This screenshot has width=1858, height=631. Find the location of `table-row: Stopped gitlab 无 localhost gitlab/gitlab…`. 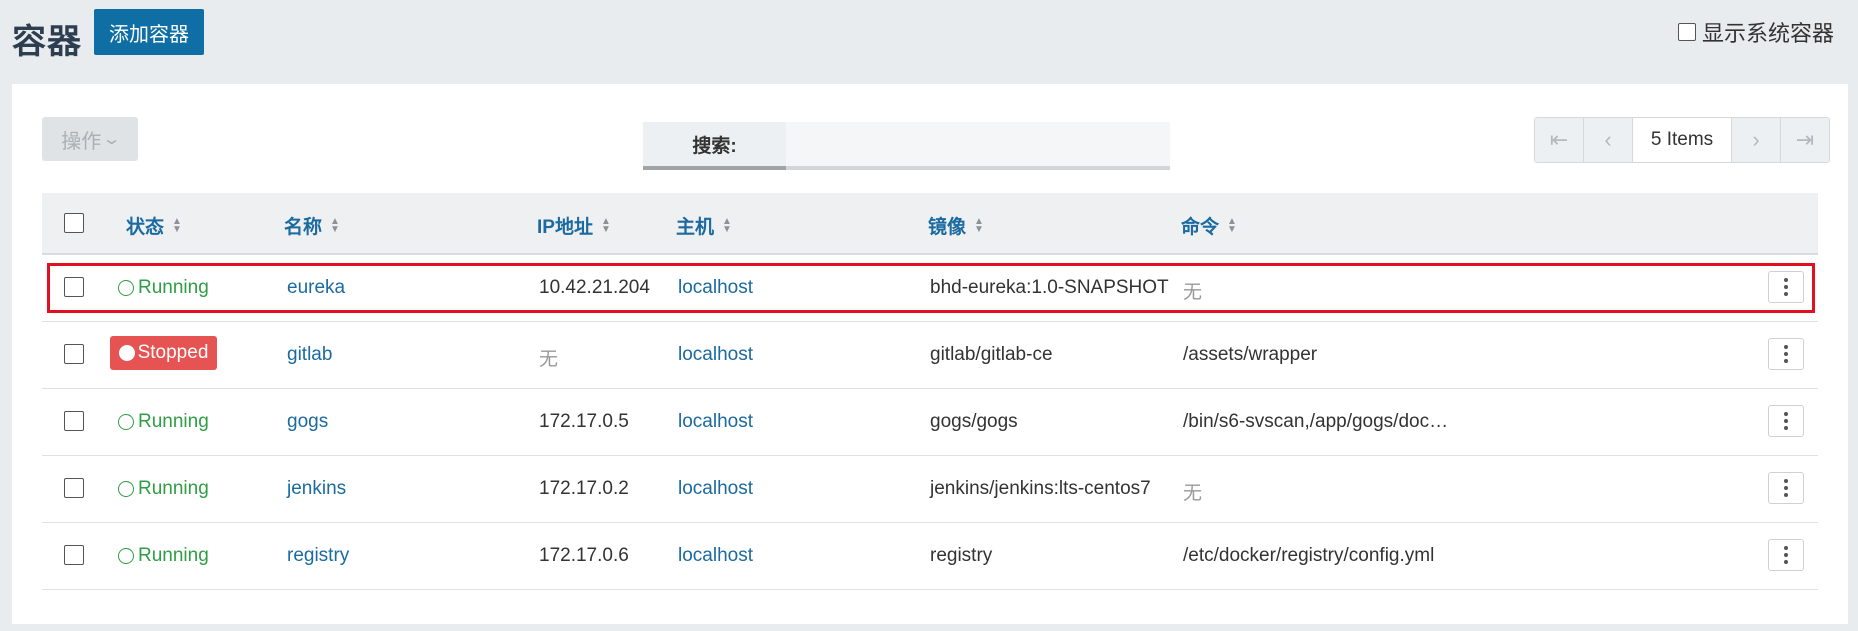

table-row: Stopped gitlab 无 localhost gitlab/gitlab… is located at coordinates (930, 355).